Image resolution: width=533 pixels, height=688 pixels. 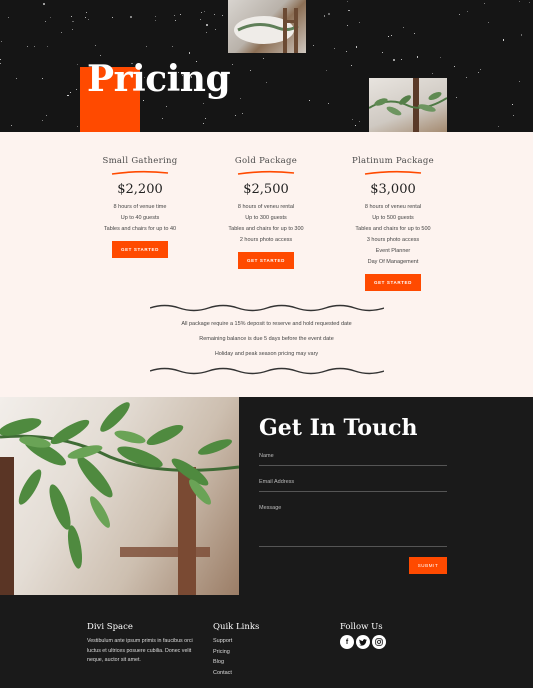 What do you see at coordinates (222, 641) in the screenshot?
I see `footer-link-support: Support` at bounding box center [222, 641].